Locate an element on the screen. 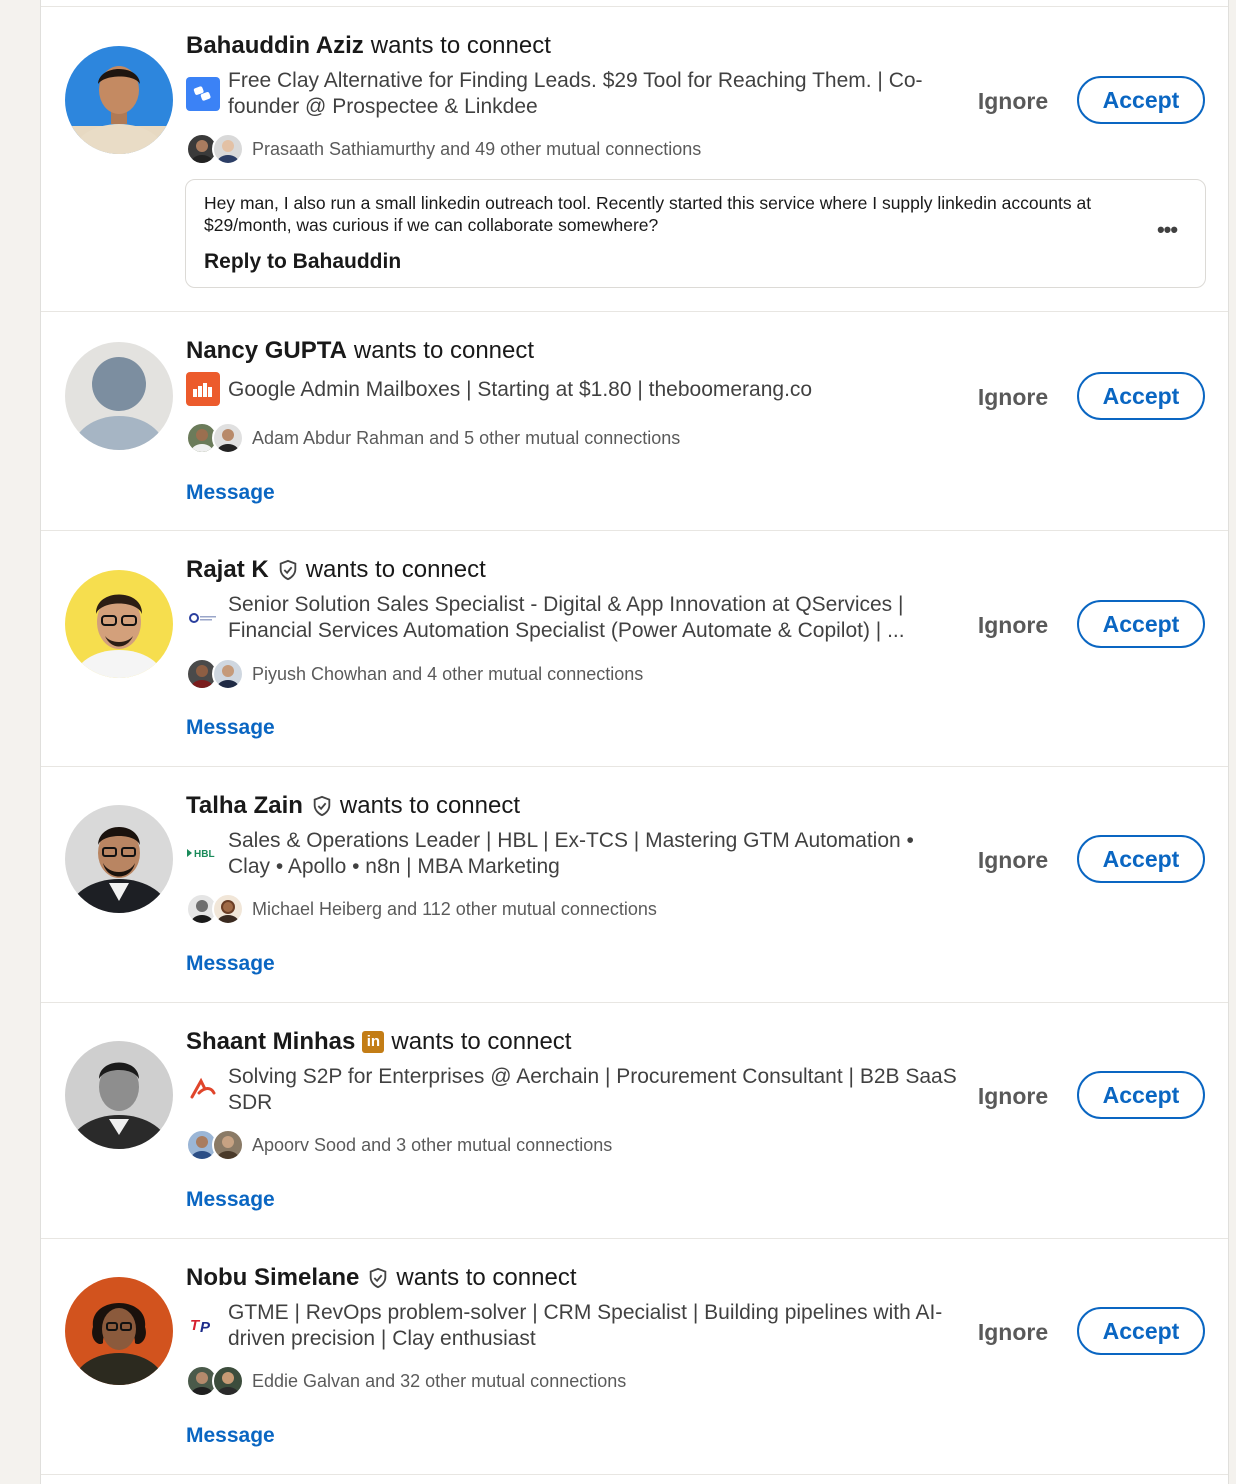  premium-icon: in is located at coordinates (373, 1042).